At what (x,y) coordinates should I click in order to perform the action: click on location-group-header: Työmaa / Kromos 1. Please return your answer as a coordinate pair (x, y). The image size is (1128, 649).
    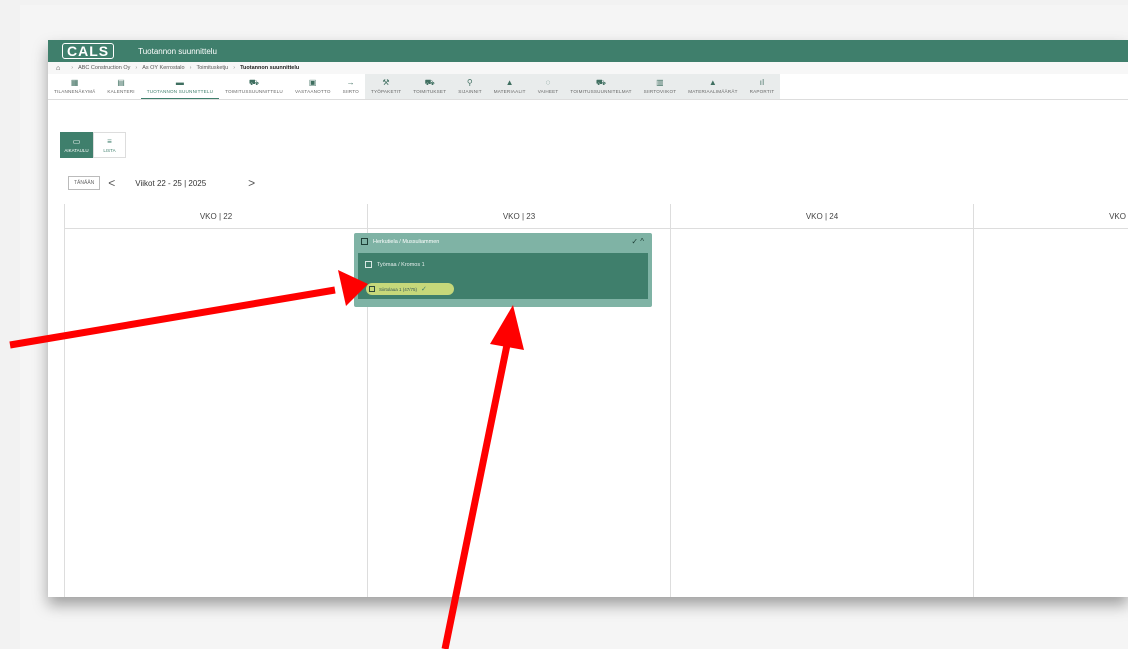
    Looking at the image, I should click on (503, 260).